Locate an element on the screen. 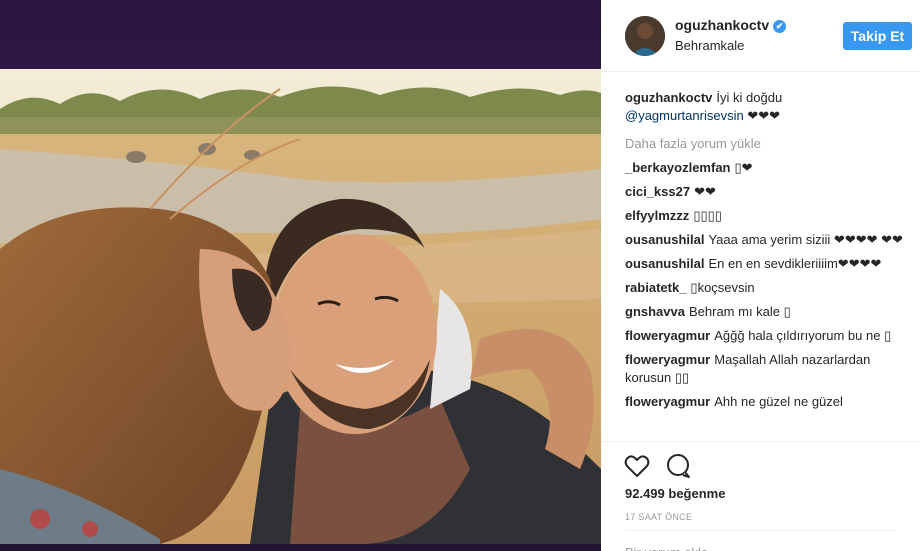 The height and width of the screenshot is (551, 920). caption-text: İyi ki doğdu is located at coordinates (749, 97).